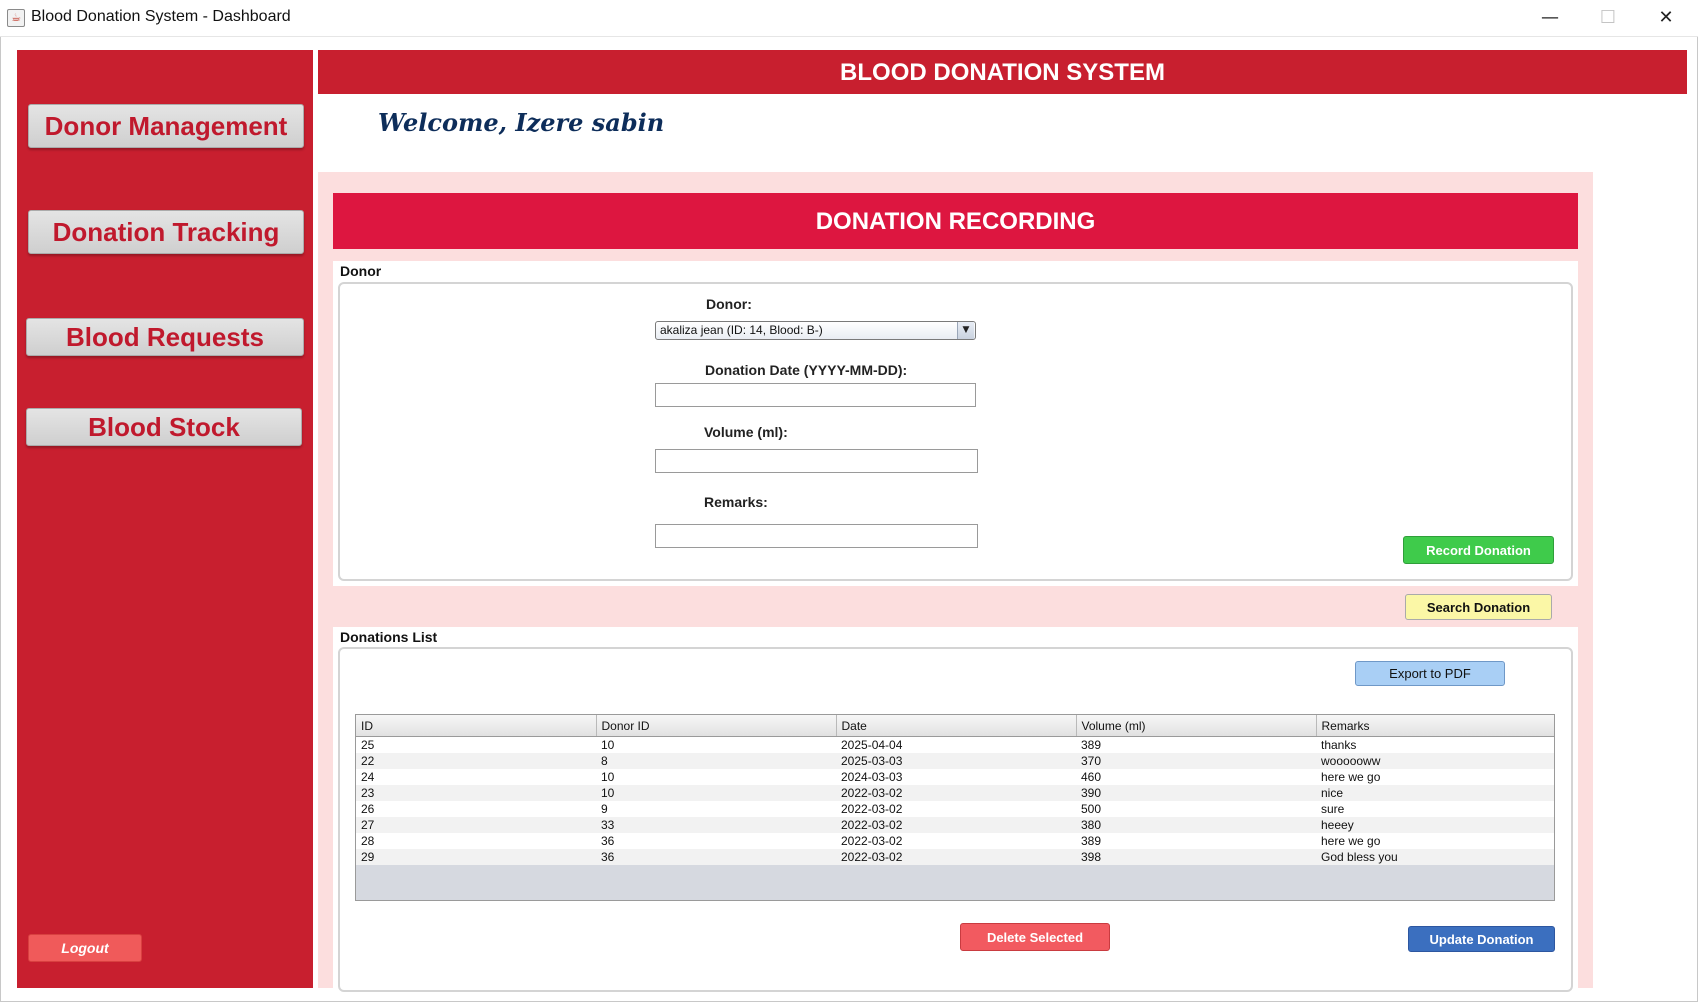 This screenshot has height=1002, width=1698. I want to click on cell-volume: 380, so click(1196, 825).